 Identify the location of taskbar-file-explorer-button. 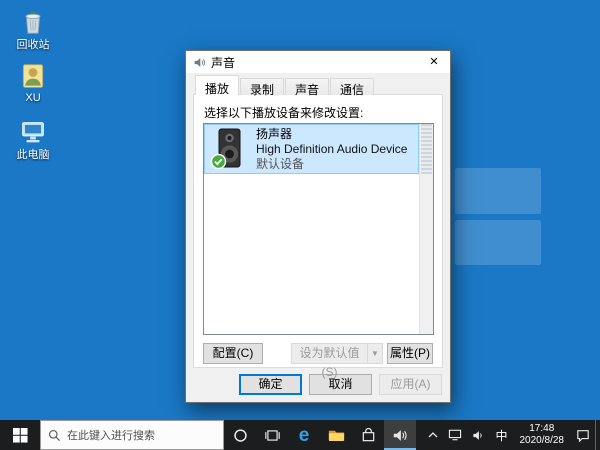
(336, 435).